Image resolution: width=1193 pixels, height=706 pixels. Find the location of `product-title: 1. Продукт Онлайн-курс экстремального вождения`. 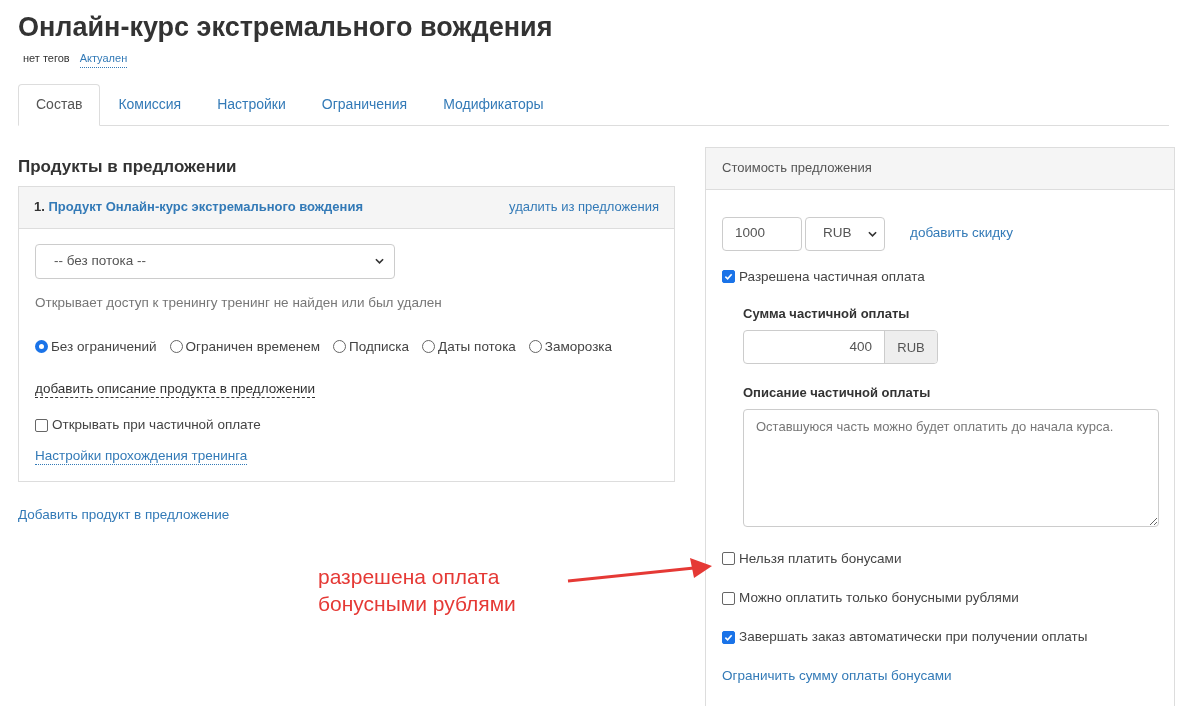

product-title: 1. Продукт Онлайн-курс экстремального вождения is located at coordinates (198, 207).